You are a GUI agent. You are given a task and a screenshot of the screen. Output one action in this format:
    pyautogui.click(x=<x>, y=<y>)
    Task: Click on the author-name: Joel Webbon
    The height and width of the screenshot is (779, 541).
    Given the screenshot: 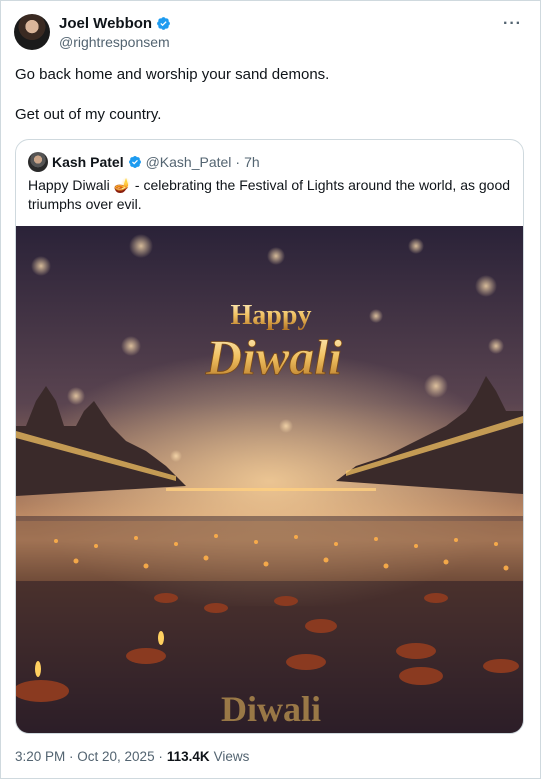 What is the action you would take?
    pyautogui.click(x=105, y=23)
    